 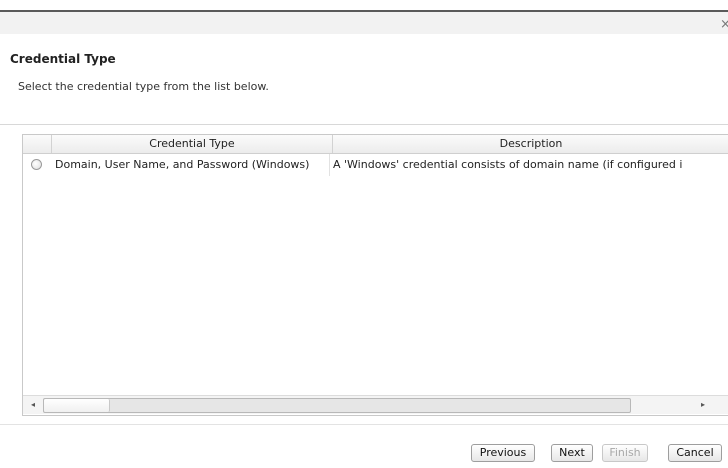 What do you see at coordinates (364, 446) in the screenshot?
I see `dialog-footer: Previous Next Finish Cancel` at bounding box center [364, 446].